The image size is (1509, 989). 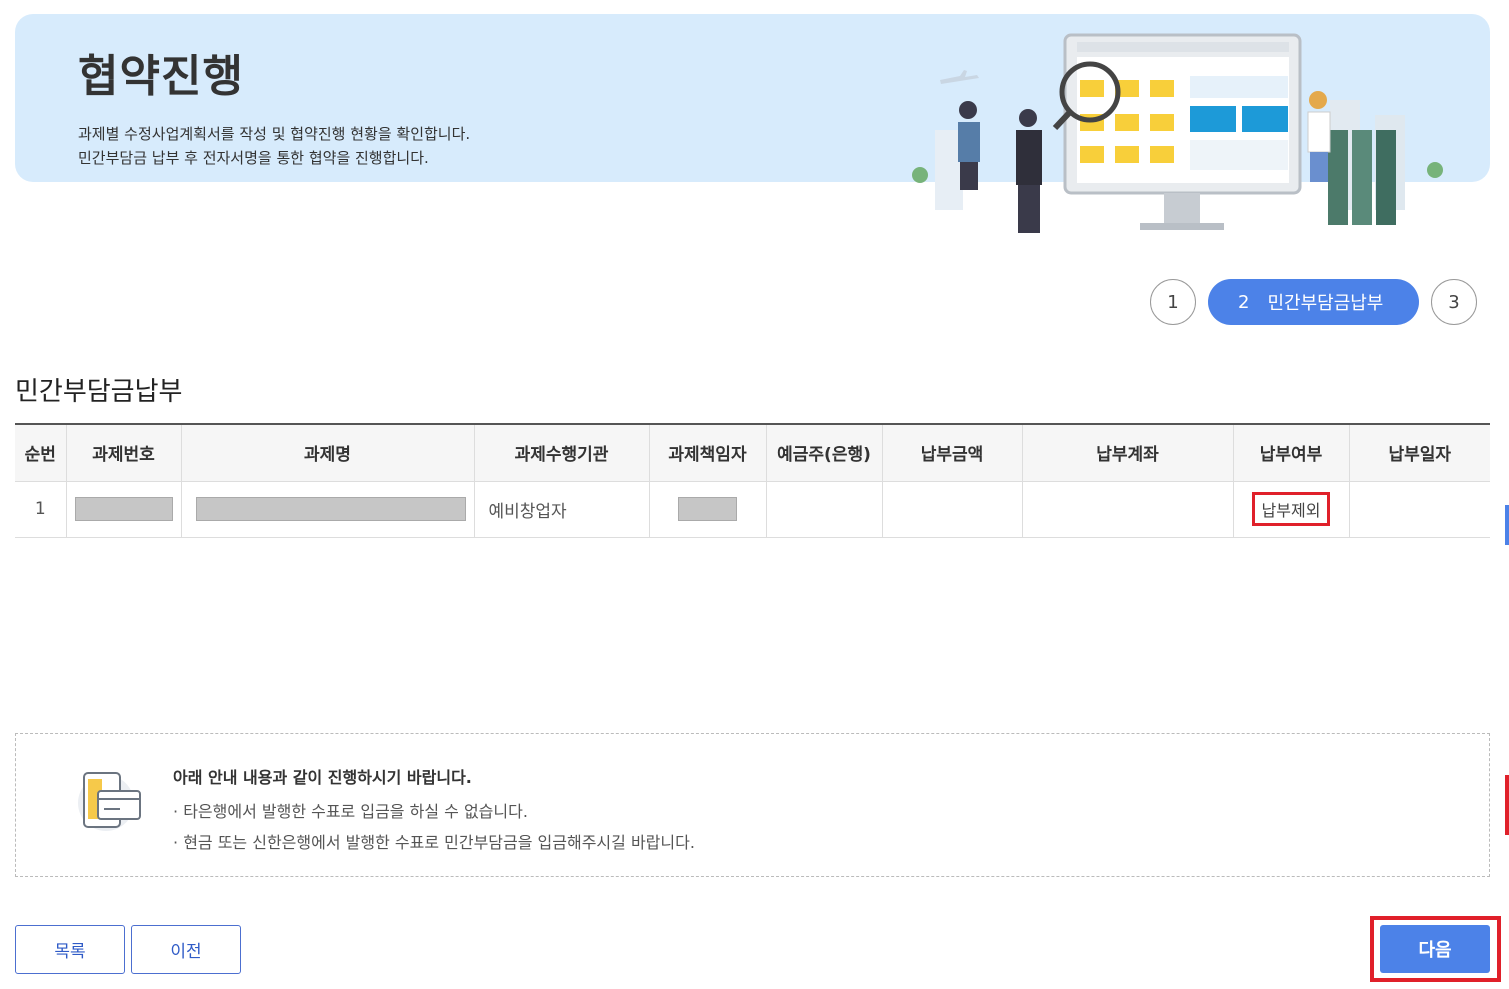 I want to click on table-row: 1 예비창업자 납부제외, so click(x=752, y=509).